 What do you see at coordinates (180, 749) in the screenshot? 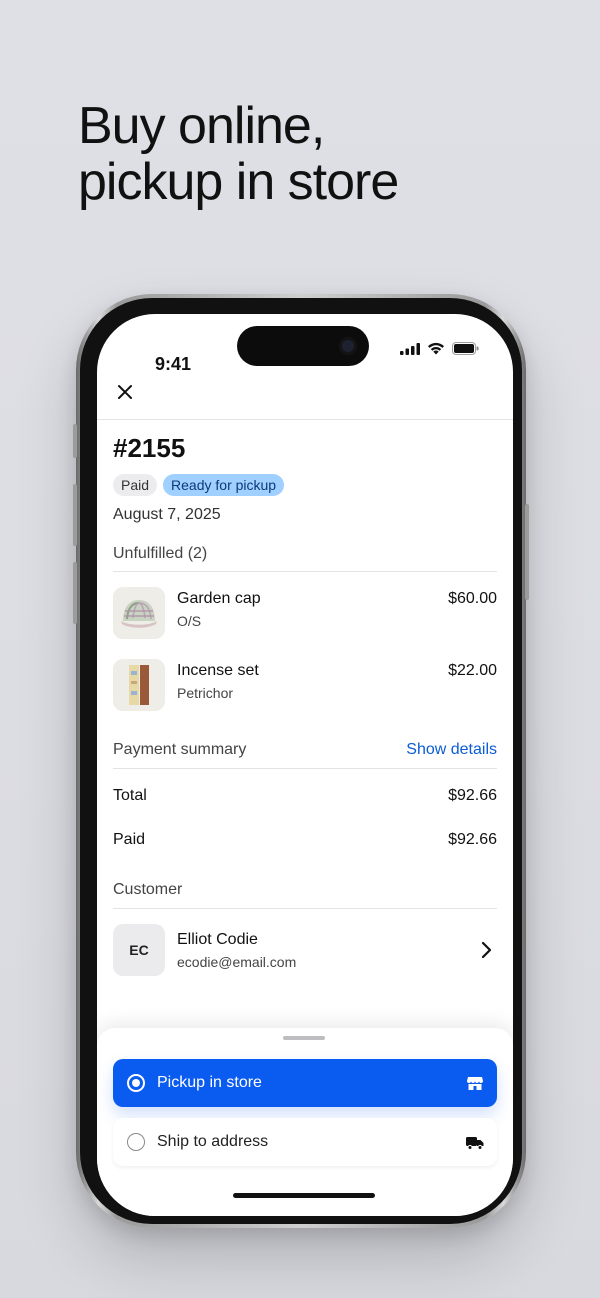
I see `payment-summary-label: Payment summary` at bounding box center [180, 749].